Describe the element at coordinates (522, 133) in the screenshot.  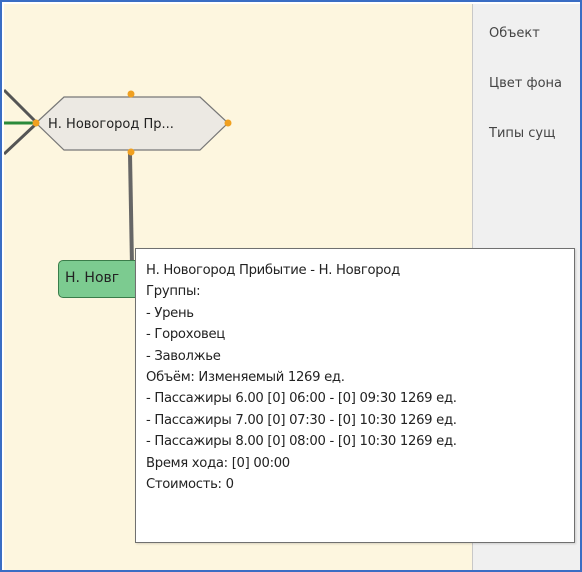
I see `entity-types-label: Типы сущ` at that location.